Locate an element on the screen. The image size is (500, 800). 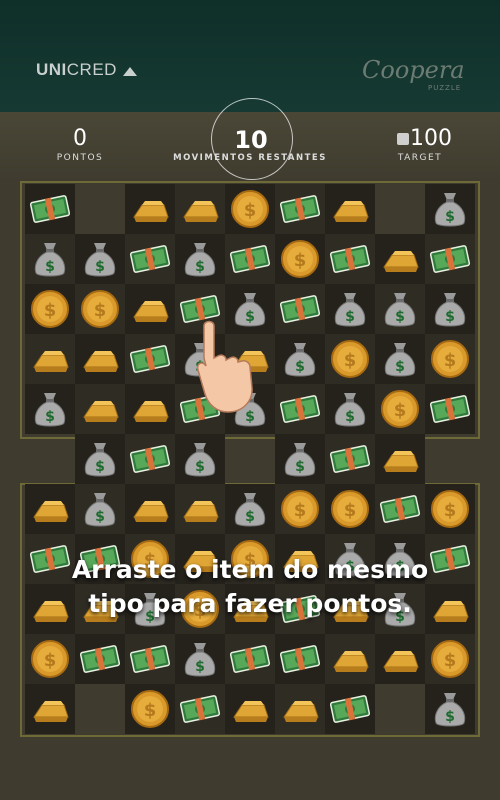
puzzle-subtitle: PUZZLE is located at coordinates (445, 88).